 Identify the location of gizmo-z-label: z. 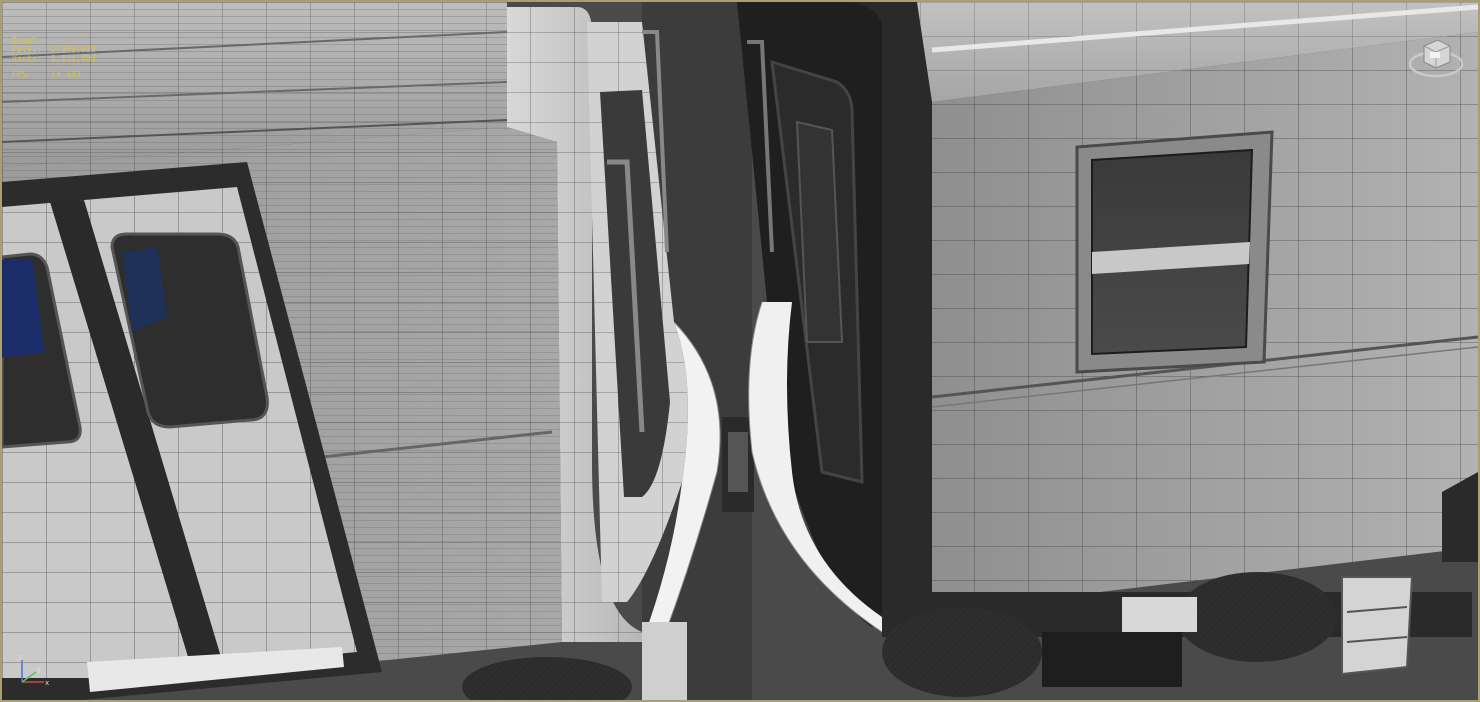
(21, 657).